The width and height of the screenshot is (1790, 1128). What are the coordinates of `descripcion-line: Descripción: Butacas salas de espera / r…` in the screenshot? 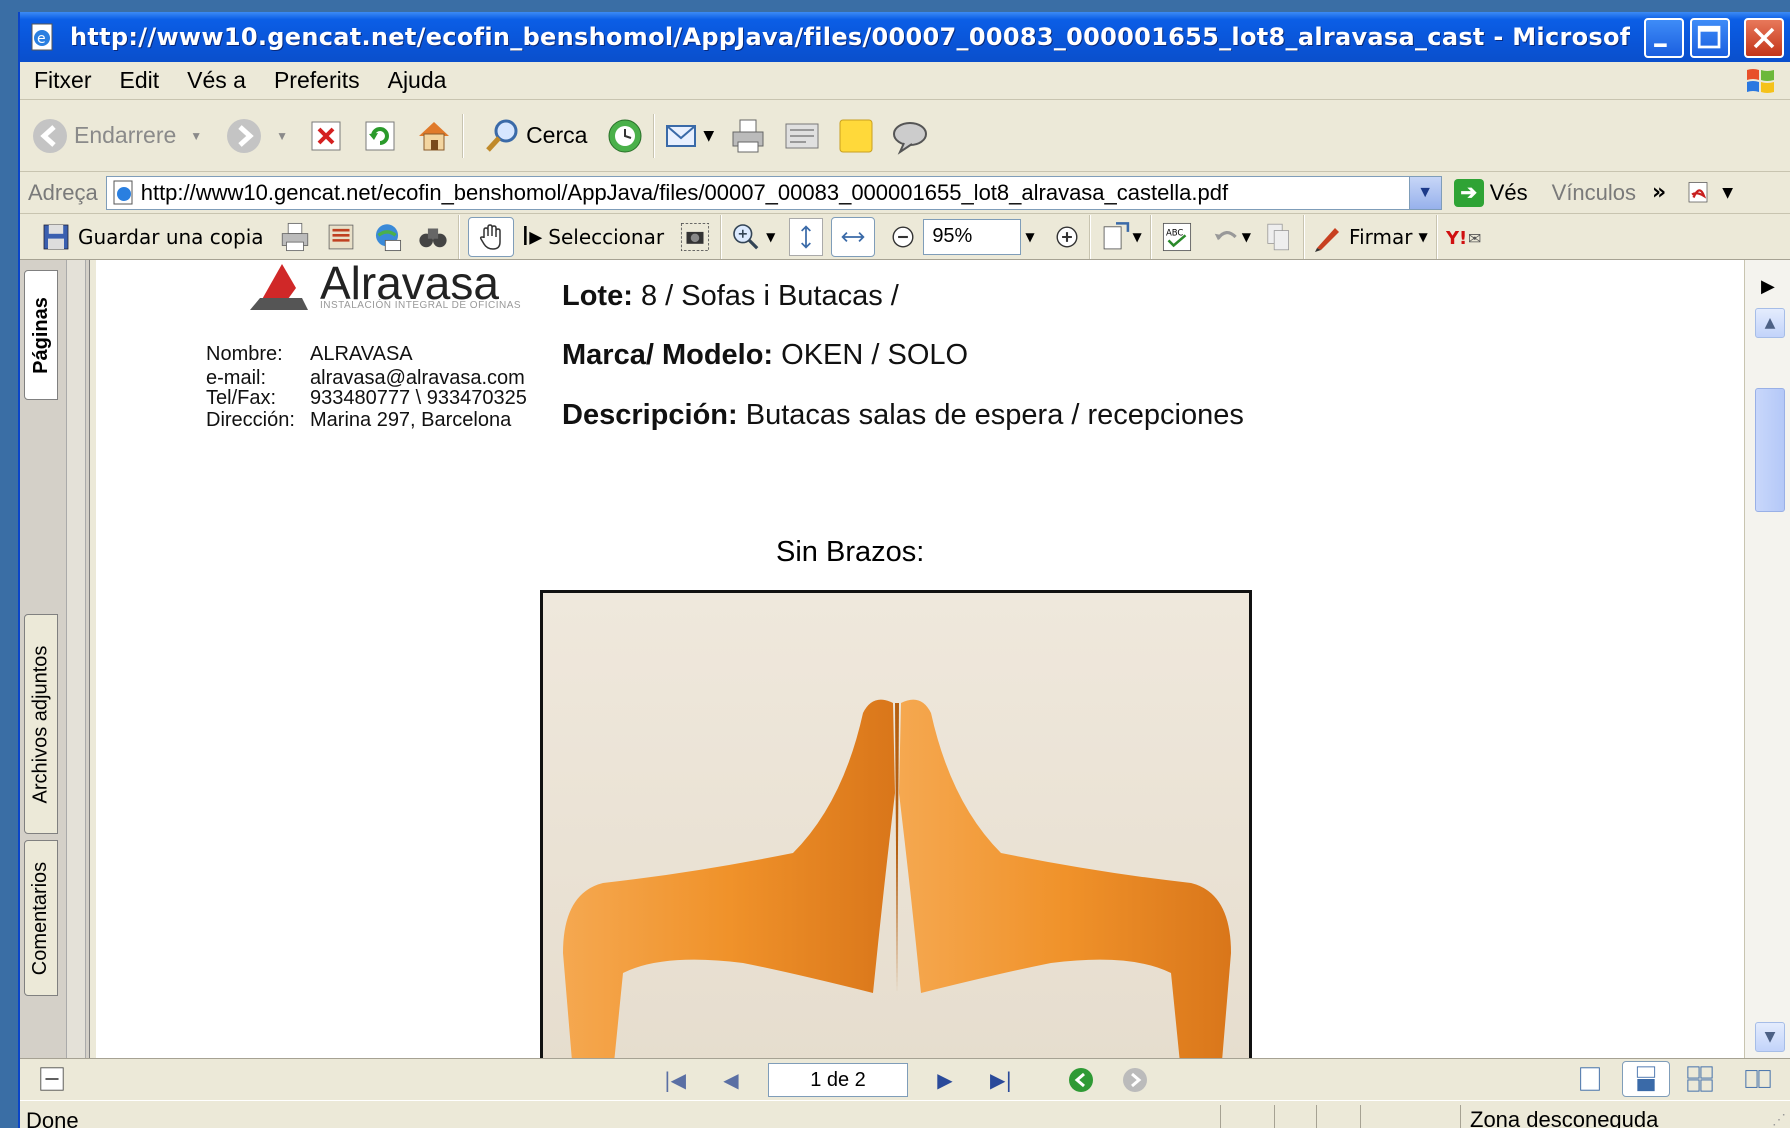 It's located at (903, 415).